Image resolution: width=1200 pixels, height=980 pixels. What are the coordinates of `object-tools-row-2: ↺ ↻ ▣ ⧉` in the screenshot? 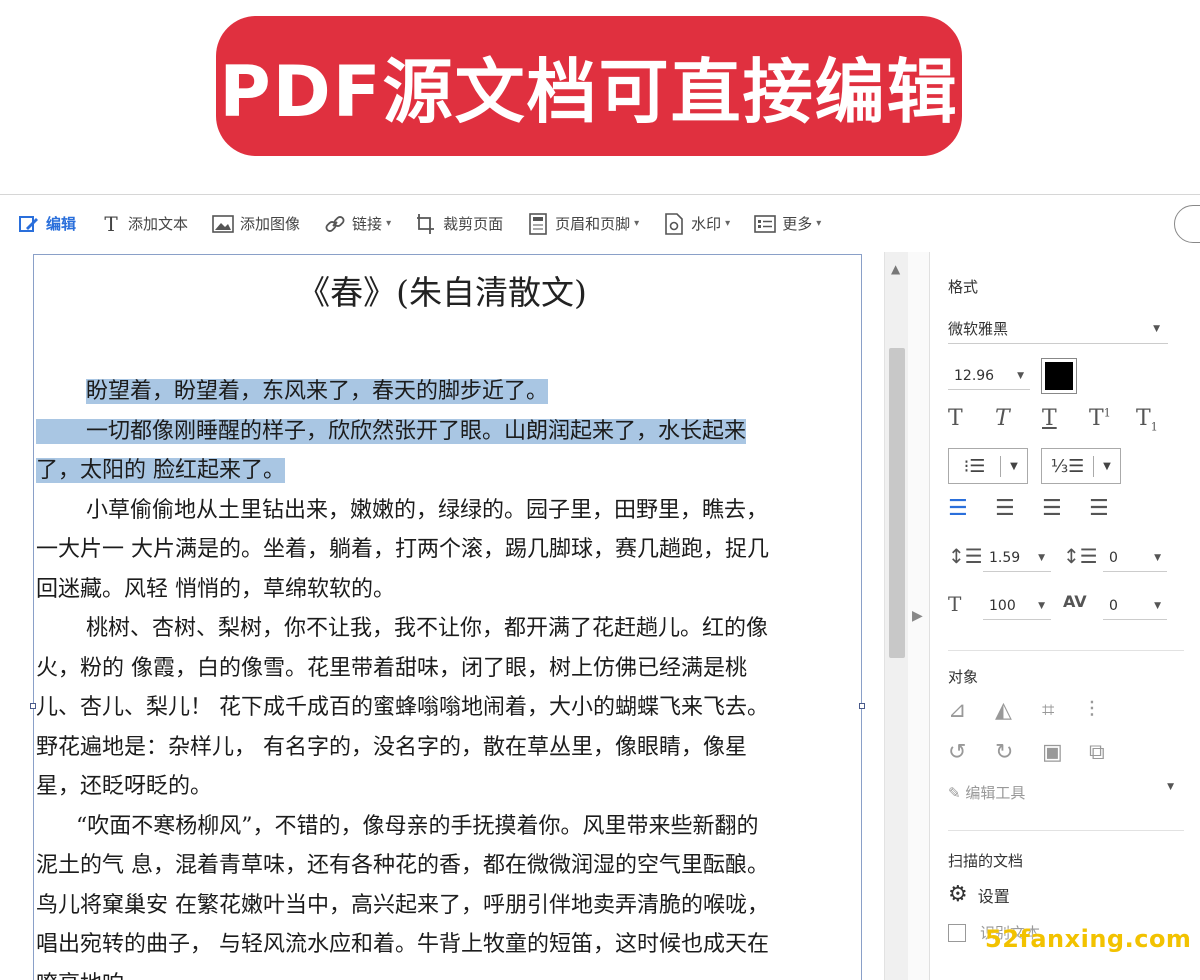 It's located at (1042, 752).